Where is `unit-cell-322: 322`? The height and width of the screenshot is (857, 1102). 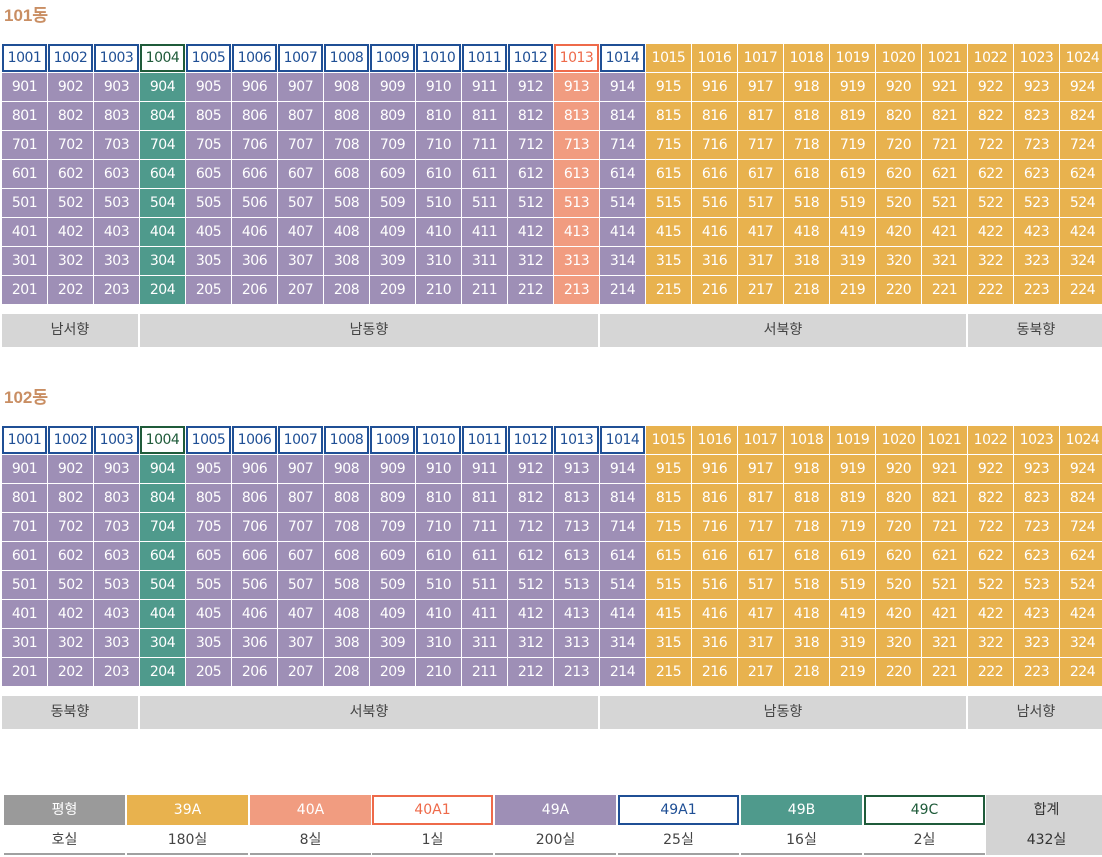
unit-cell-322: 322 is located at coordinates (990, 643).